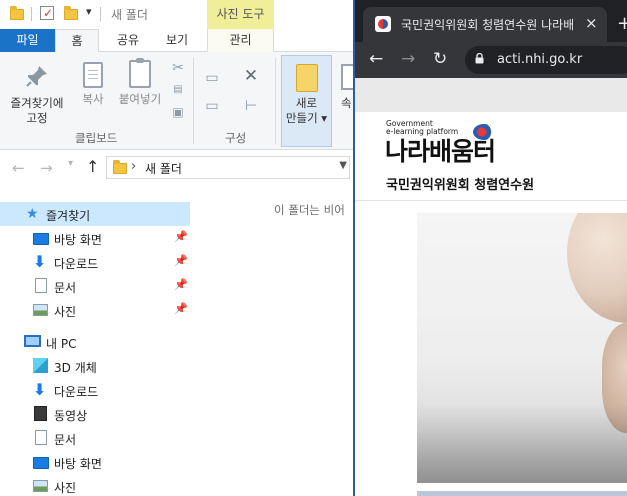 Image resolution: width=627 pixels, height=496 pixels. I want to click on checkmark-icon: ✓, so click(48, 13).